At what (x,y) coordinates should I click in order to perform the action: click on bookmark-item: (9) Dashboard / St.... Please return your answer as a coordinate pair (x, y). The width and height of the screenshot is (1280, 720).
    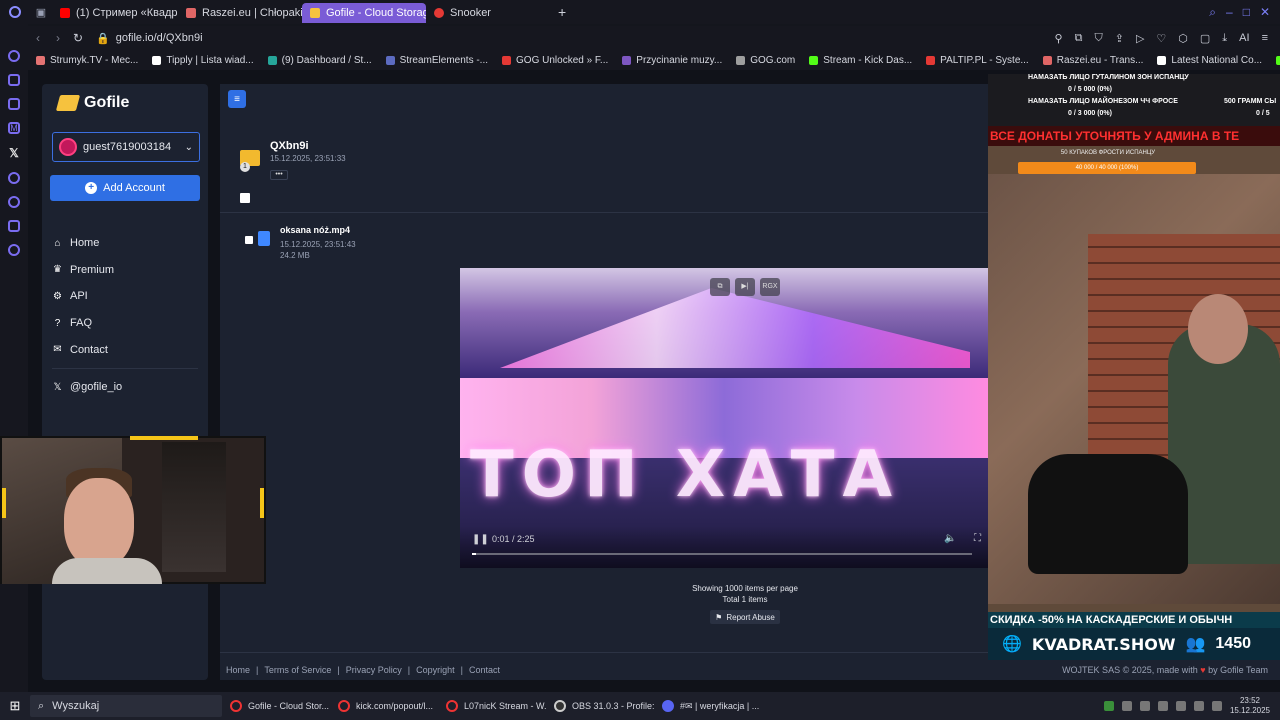
    Looking at the image, I should click on (319, 60).